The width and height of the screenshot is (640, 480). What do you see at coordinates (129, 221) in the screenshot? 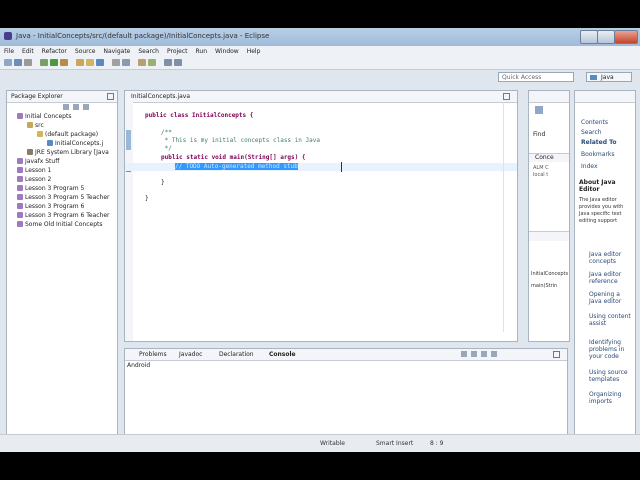
I see `editor-ruler` at bounding box center [129, 221].